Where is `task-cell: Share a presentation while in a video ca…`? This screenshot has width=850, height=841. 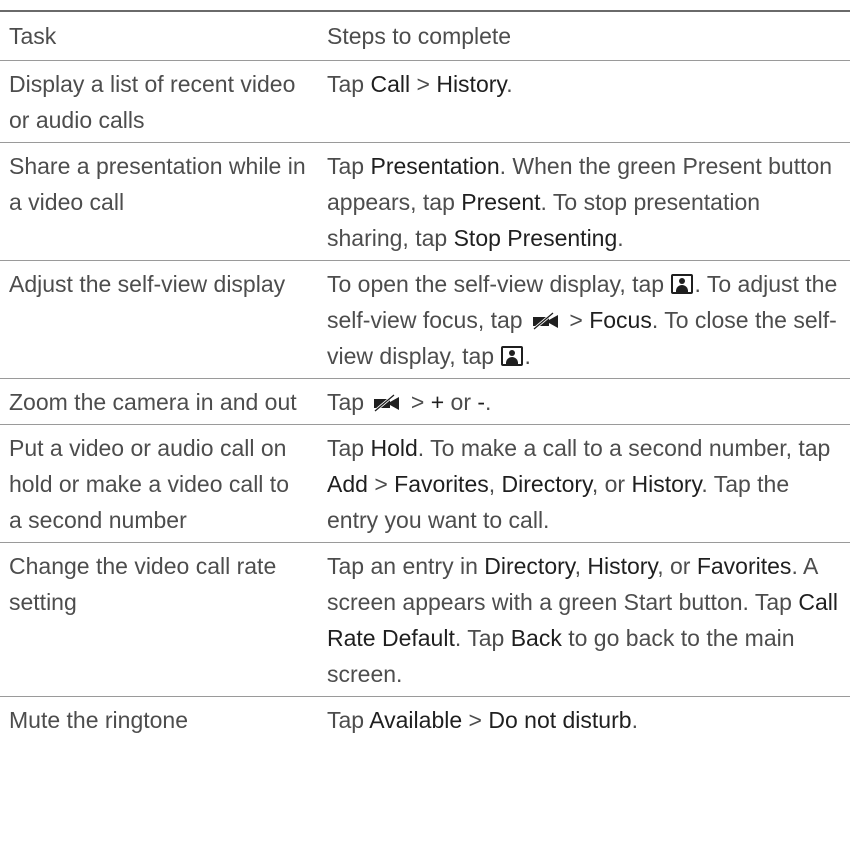
task-cell: Share a presentation while in a video ca… is located at coordinates (159, 201).